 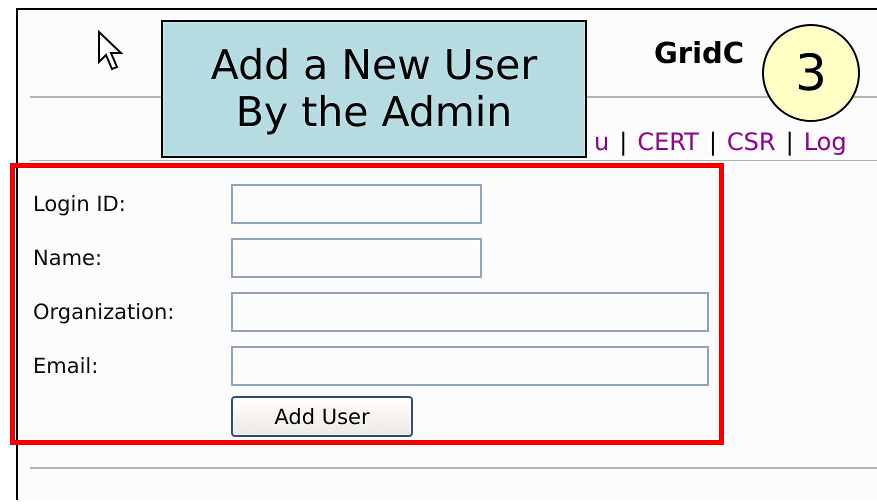 What do you see at coordinates (68, 258) in the screenshot?
I see `field-label: Name:` at bounding box center [68, 258].